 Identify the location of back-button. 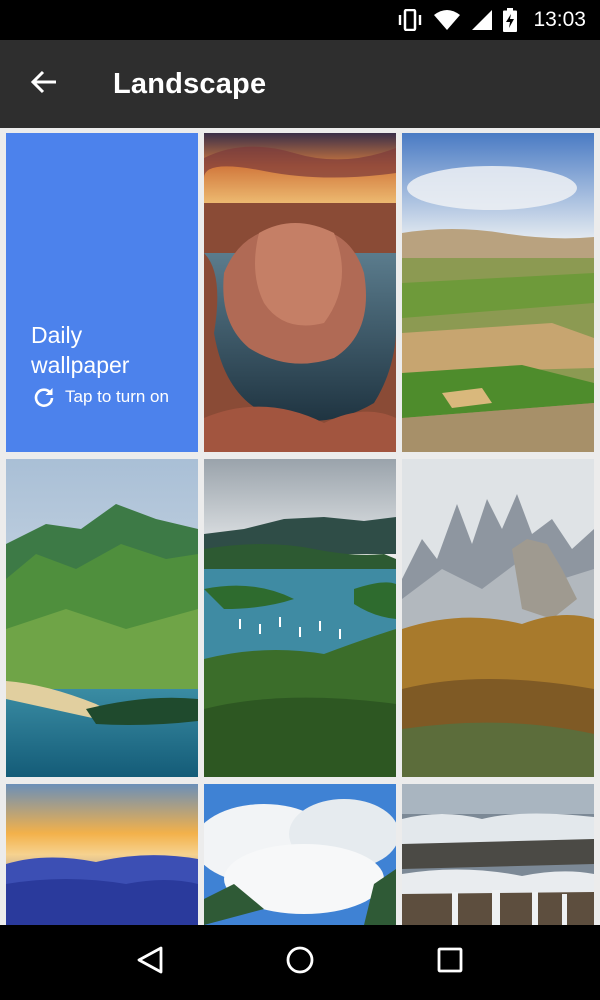
(44, 84).